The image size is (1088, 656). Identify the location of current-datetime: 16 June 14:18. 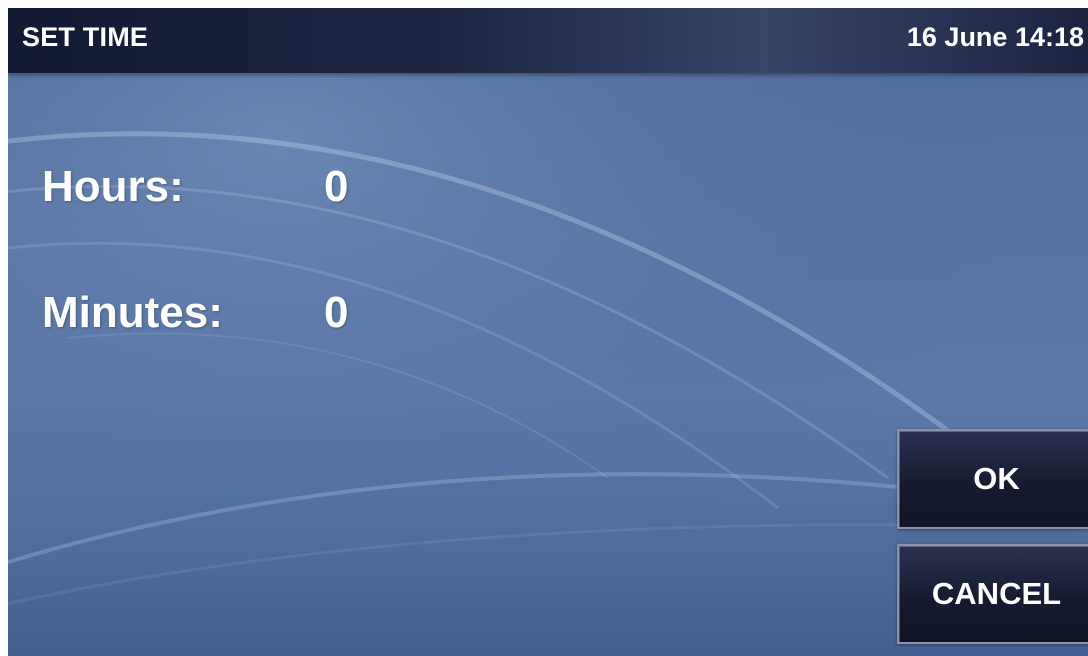
(995, 37).